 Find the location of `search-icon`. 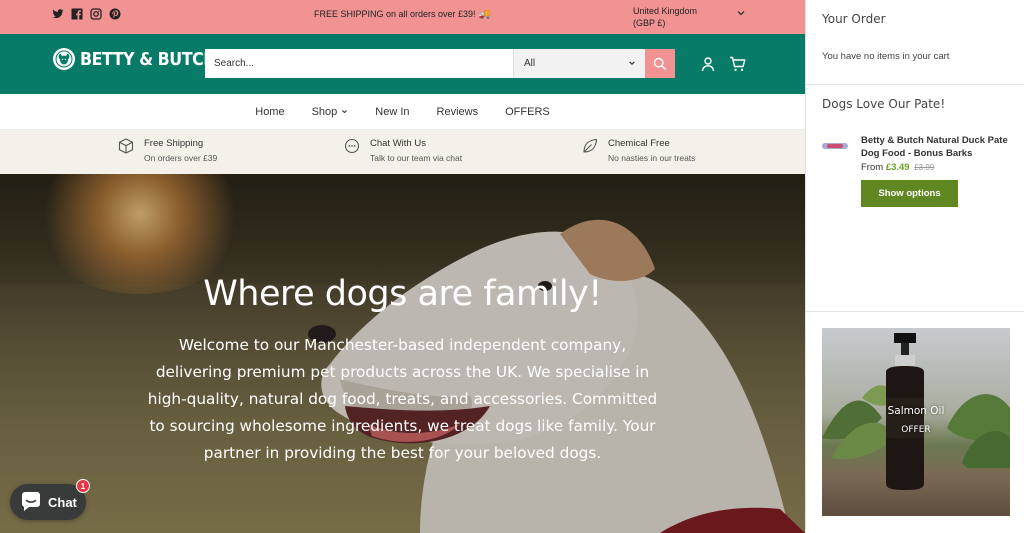

search-icon is located at coordinates (660, 63).